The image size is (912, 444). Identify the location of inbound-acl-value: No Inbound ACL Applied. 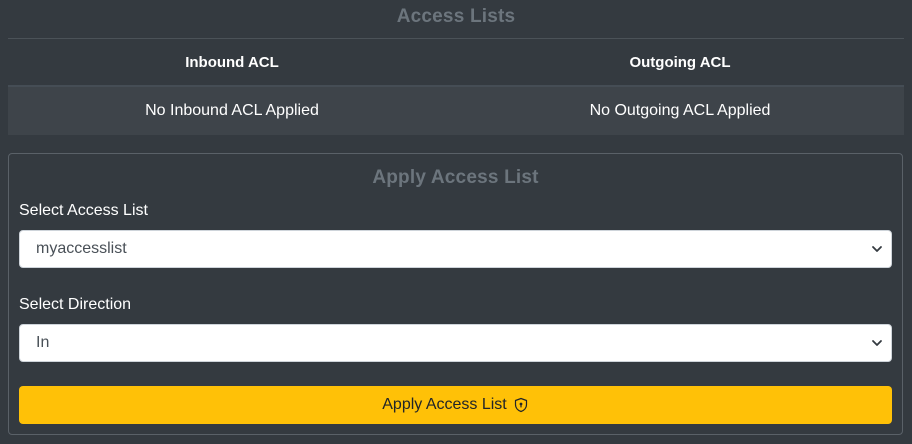
(232, 110).